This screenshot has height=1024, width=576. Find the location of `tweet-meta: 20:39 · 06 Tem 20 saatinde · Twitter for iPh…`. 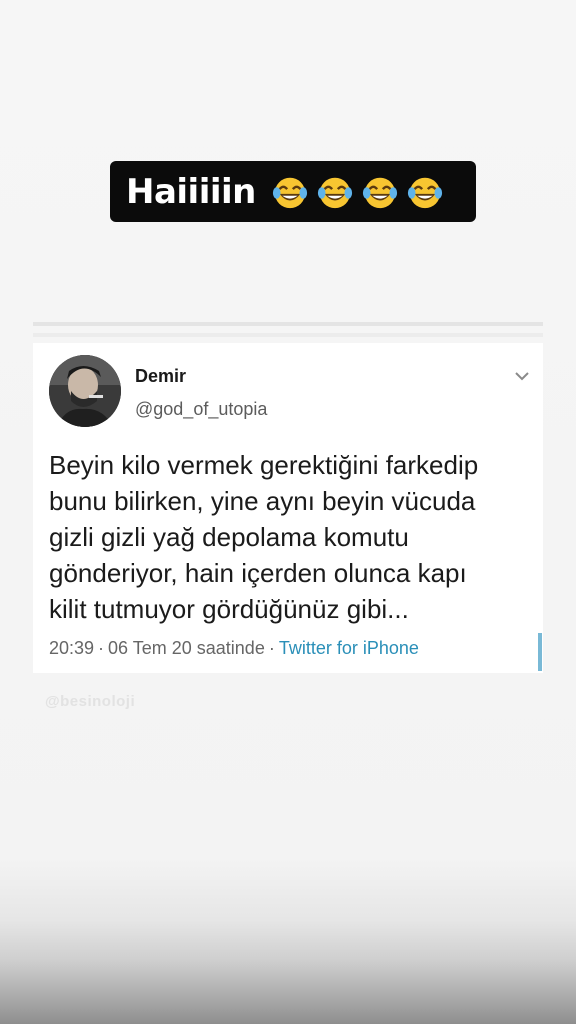

tweet-meta: 20:39 · 06 Tem 20 saatinde · Twitter for iPh… is located at coordinates (234, 648).